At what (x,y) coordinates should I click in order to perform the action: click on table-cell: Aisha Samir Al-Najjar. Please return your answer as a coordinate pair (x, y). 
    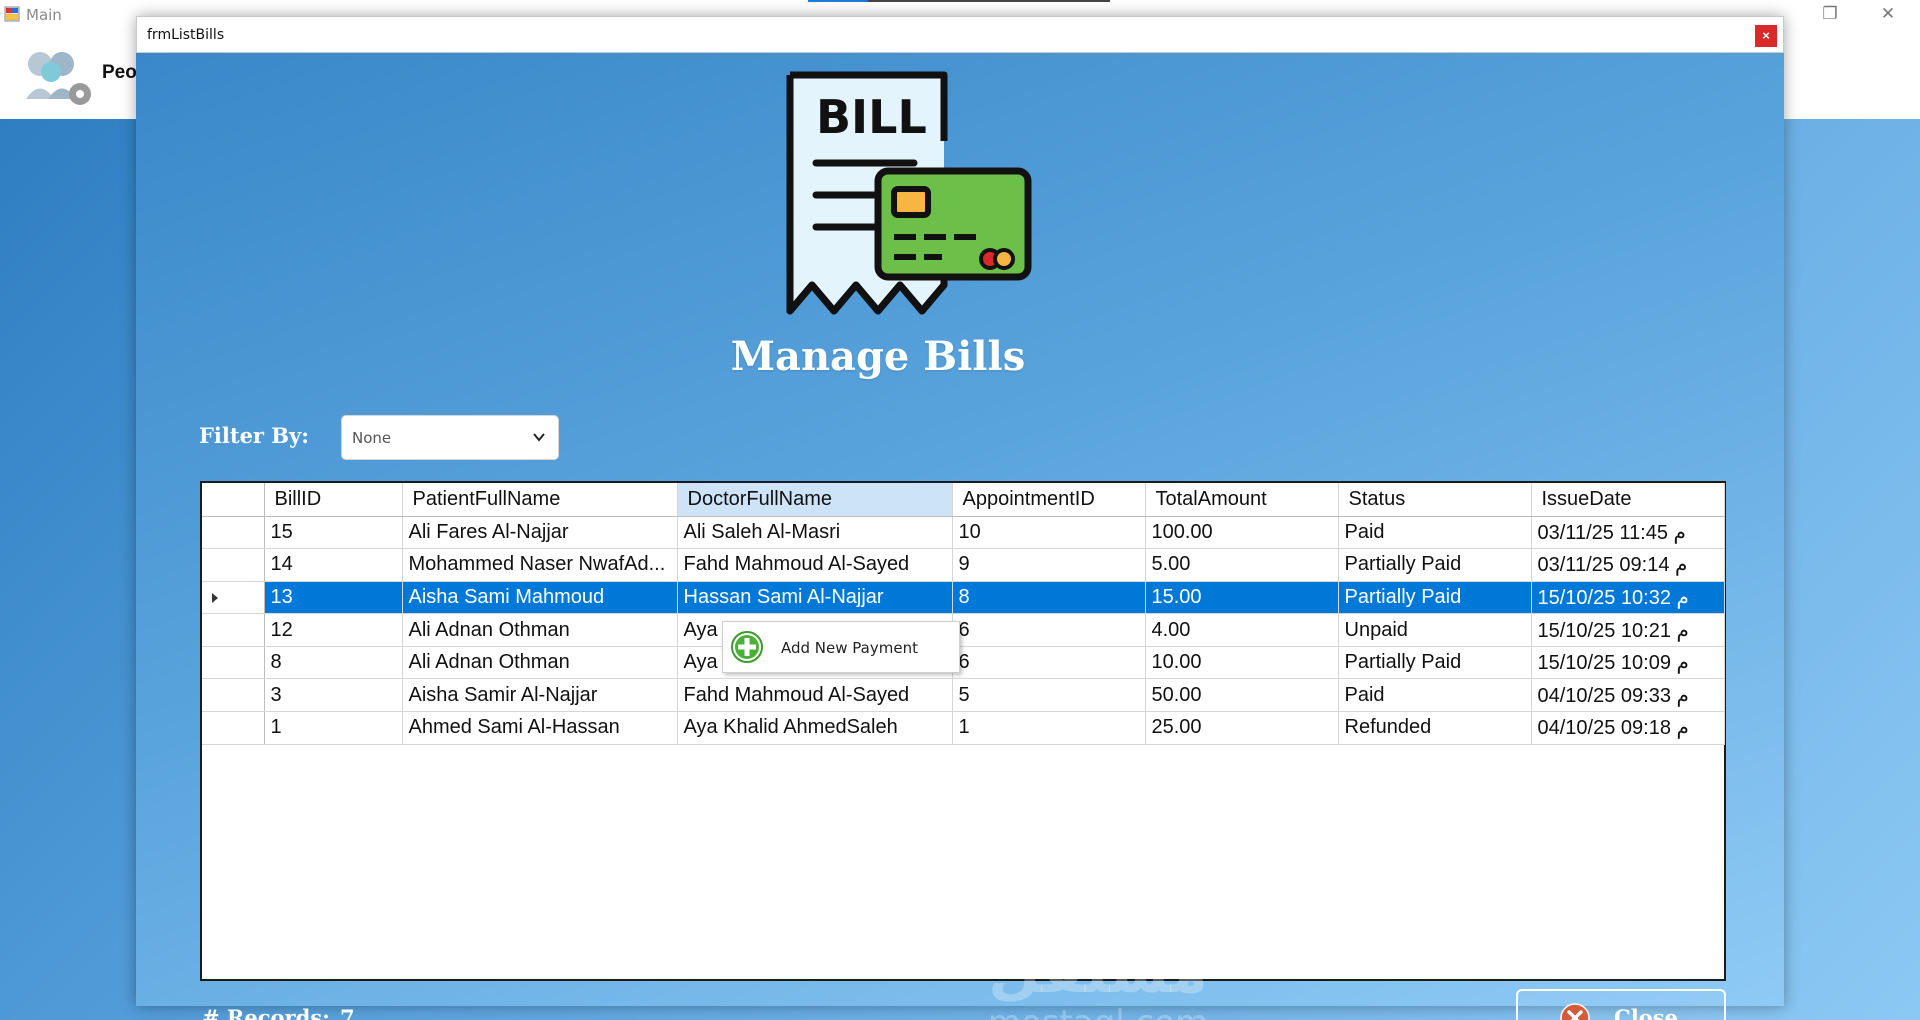
    Looking at the image, I should click on (540, 695).